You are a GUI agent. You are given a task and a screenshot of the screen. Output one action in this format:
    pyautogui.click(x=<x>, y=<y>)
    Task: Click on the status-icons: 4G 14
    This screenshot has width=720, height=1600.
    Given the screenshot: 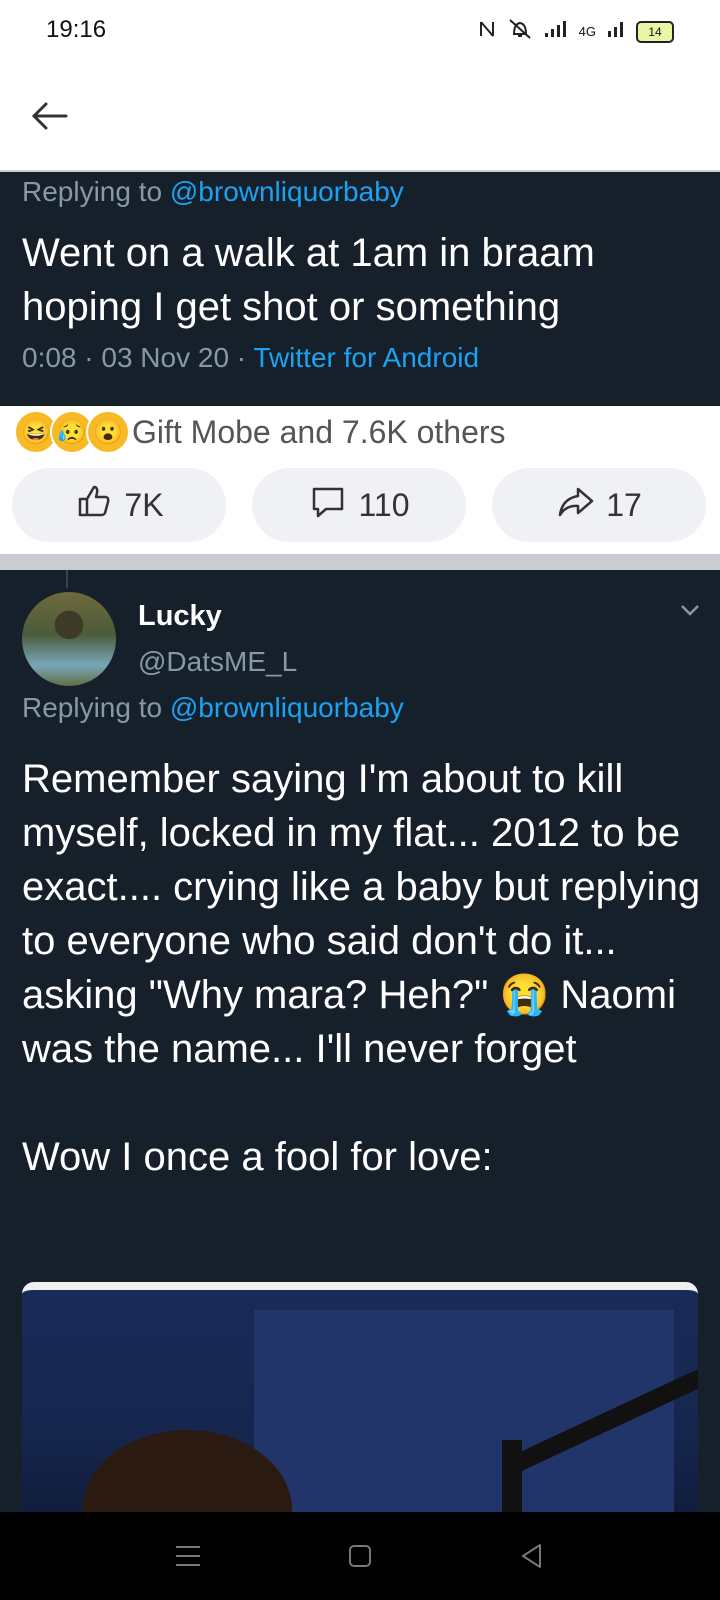 What is the action you would take?
    pyautogui.click(x=575, y=31)
    